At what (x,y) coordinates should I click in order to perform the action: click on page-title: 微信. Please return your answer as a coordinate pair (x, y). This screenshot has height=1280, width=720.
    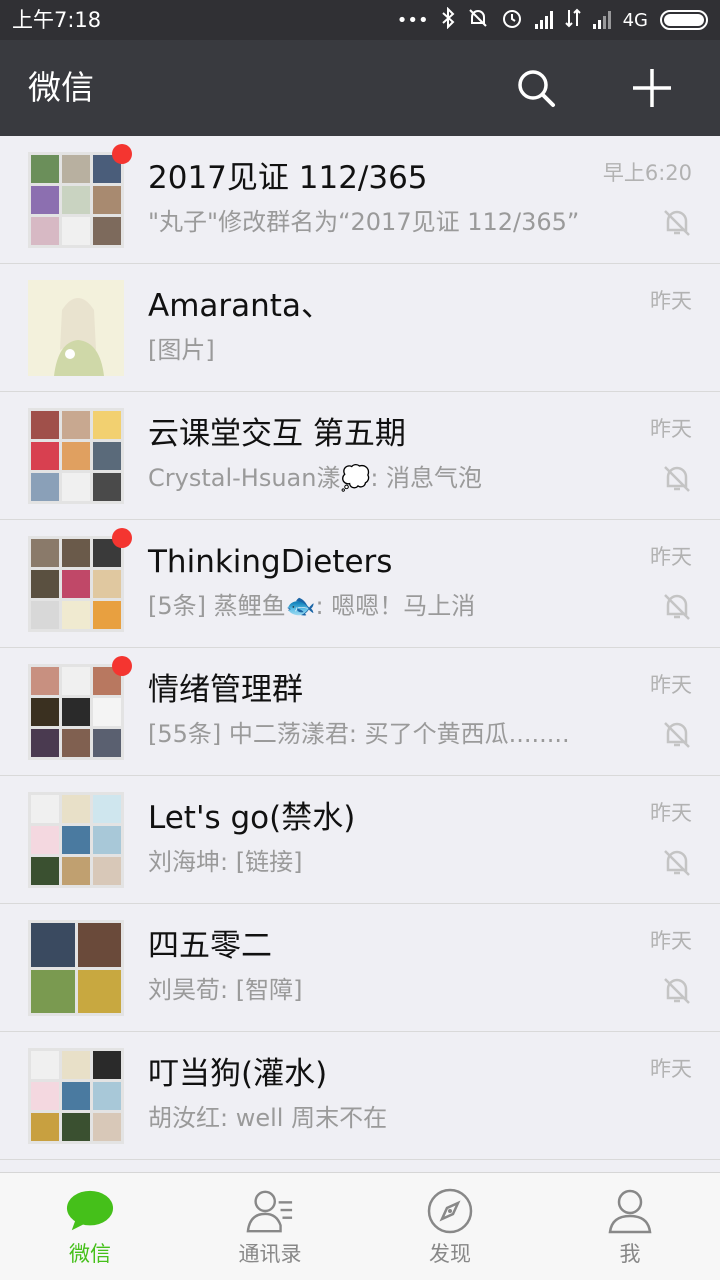
    Looking at the image, I should click on (61, 87).